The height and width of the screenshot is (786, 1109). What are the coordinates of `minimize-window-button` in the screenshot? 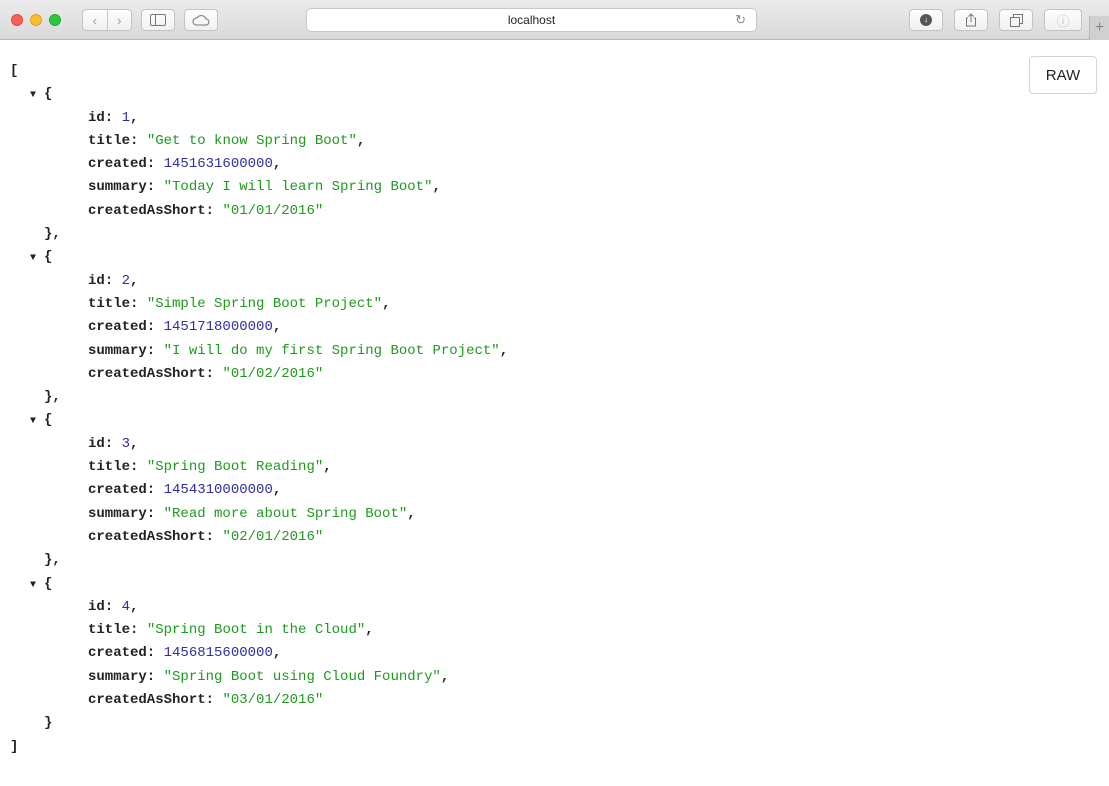 It's located at (36, 20).